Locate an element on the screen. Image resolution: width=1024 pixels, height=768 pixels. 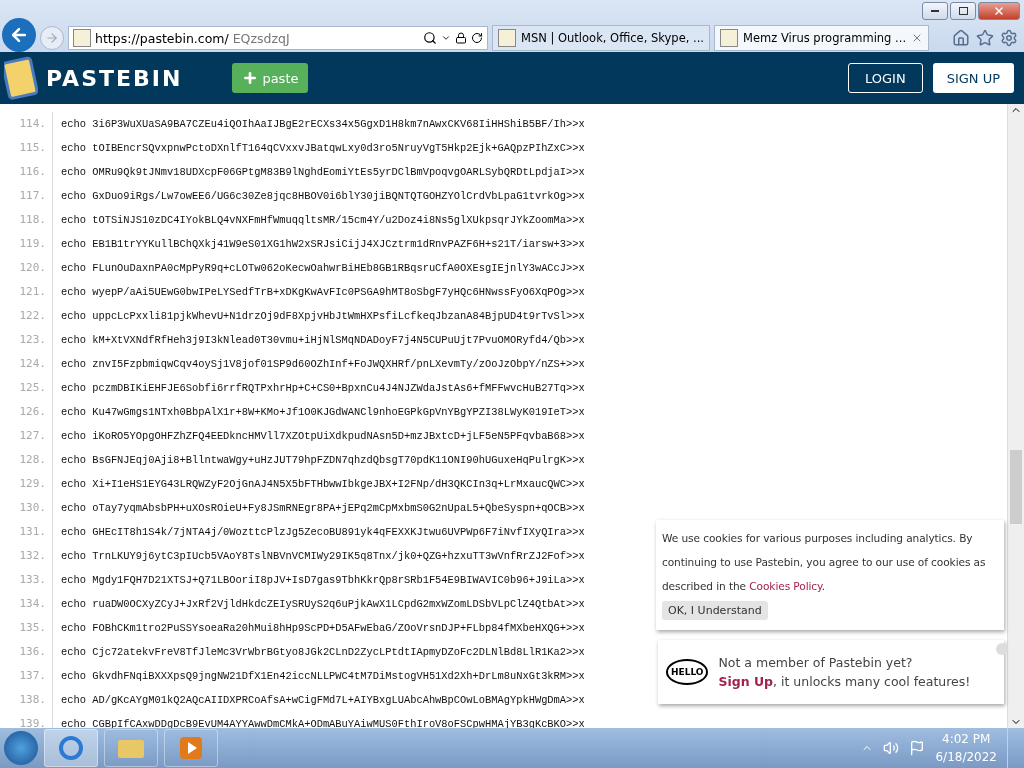
line-number: 127. is located at coordinates (26, 436).